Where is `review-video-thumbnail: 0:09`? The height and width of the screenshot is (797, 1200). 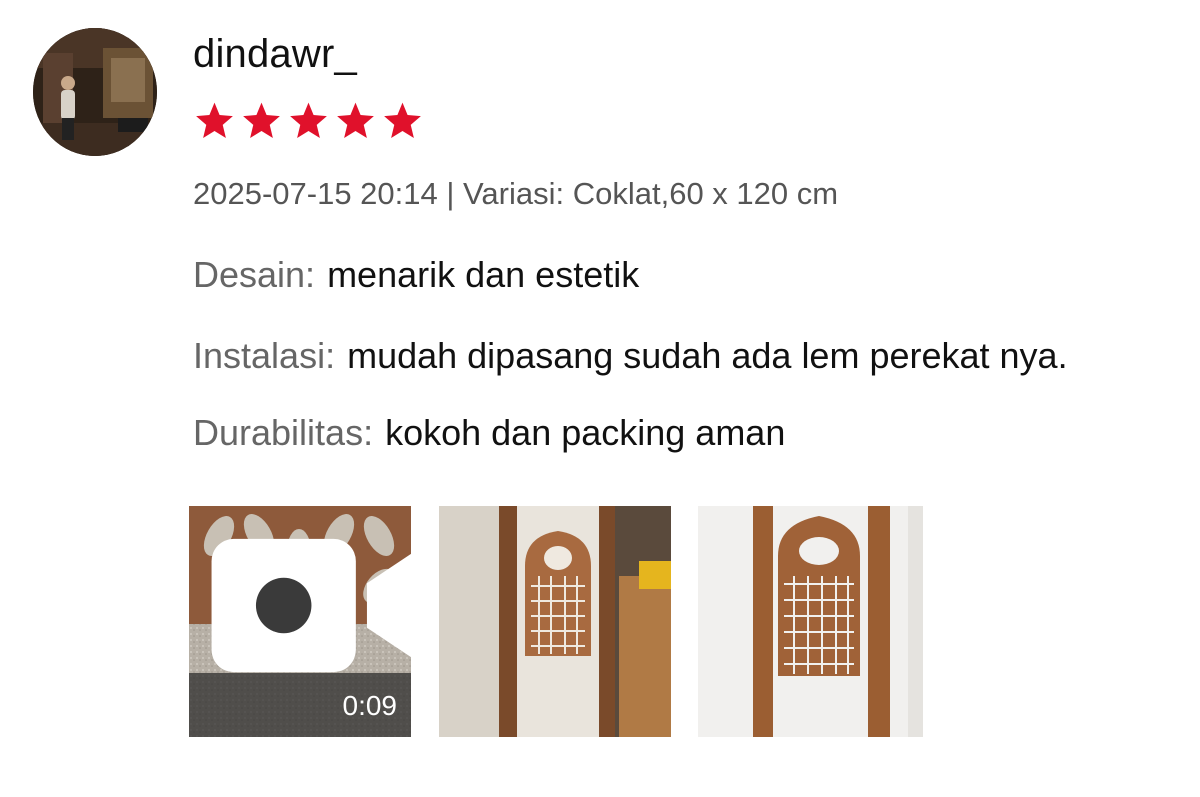
review-video-thumbnail: 0:09 is located at coordinates (300, 621).